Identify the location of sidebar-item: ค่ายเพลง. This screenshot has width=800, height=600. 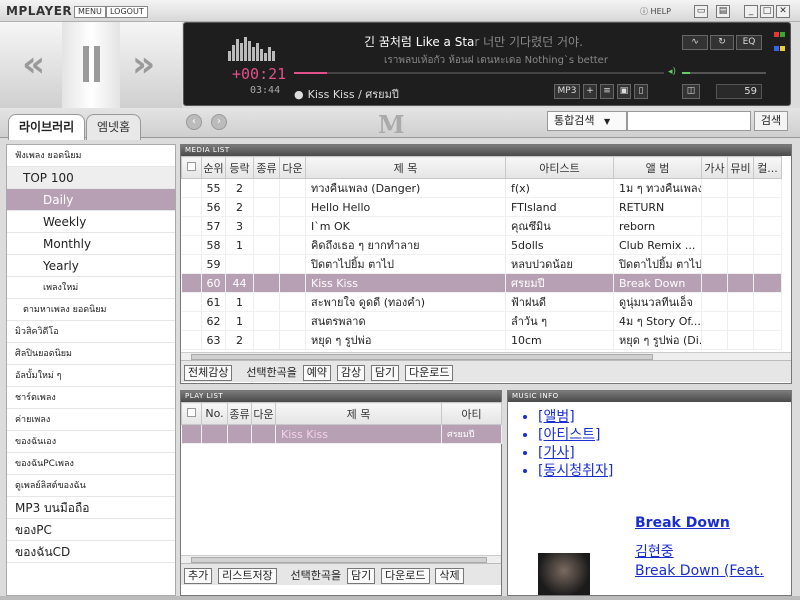
(91, 420).